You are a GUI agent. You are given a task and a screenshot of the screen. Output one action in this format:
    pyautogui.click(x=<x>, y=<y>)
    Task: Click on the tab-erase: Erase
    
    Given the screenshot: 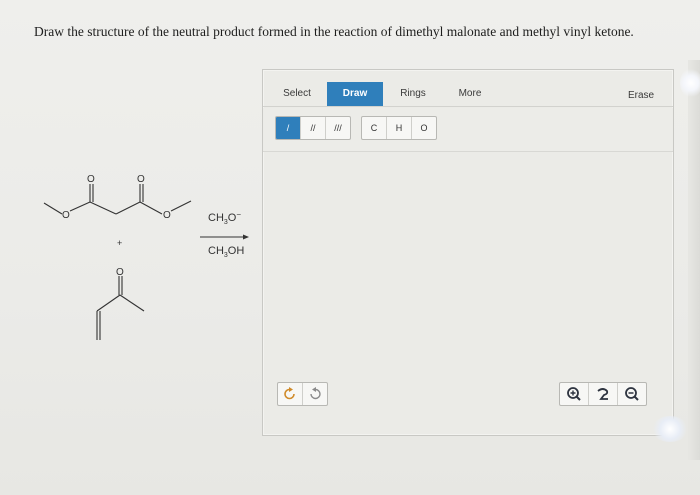 What is the action you would take?
    pyautogui.click(x=641, y=96)
    